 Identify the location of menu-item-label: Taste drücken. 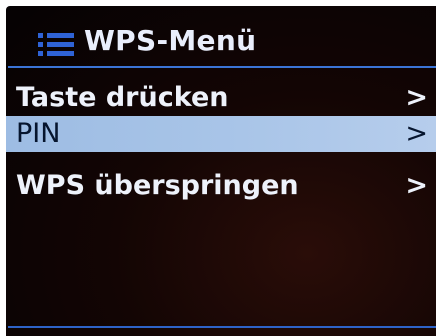
(122, 97).